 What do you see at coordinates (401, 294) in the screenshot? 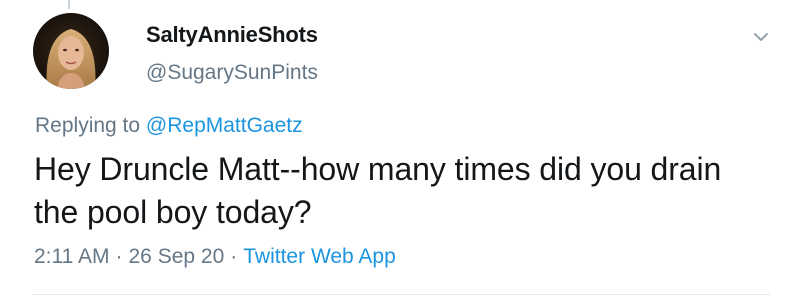
I see `divider` at bounding box center [401, 294].